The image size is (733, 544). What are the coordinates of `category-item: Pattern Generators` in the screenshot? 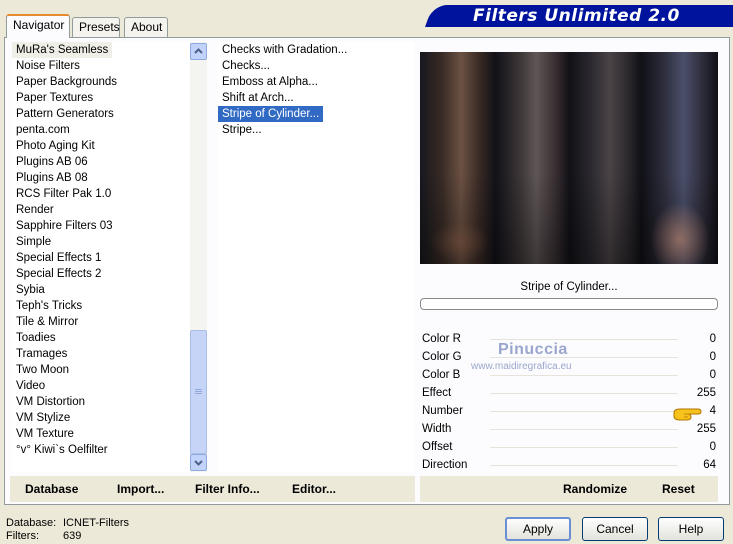 It's located at (101, 114).